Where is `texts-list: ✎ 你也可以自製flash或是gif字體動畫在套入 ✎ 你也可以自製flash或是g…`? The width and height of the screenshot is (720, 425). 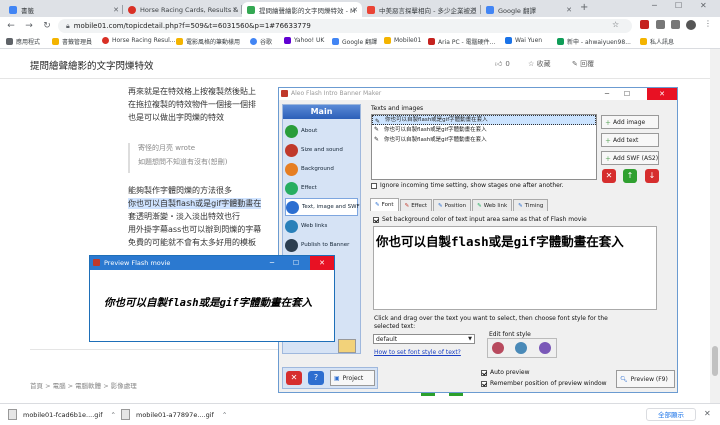
texts-list: ✎ 你也可以自製flash或是gif字體動畫在套入 ✎ 你也可以自製flash或是g… is located at coordinates (484, 147).